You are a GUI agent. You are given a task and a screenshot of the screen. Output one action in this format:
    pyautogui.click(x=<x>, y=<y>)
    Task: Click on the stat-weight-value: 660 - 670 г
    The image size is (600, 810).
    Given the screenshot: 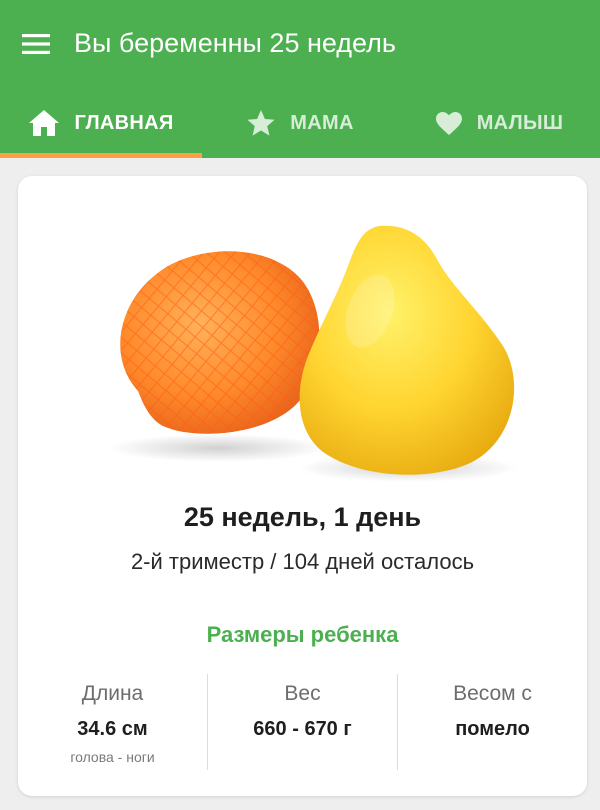 What is the action you would take?
    pyautogui.click(x=302, y=729)
    